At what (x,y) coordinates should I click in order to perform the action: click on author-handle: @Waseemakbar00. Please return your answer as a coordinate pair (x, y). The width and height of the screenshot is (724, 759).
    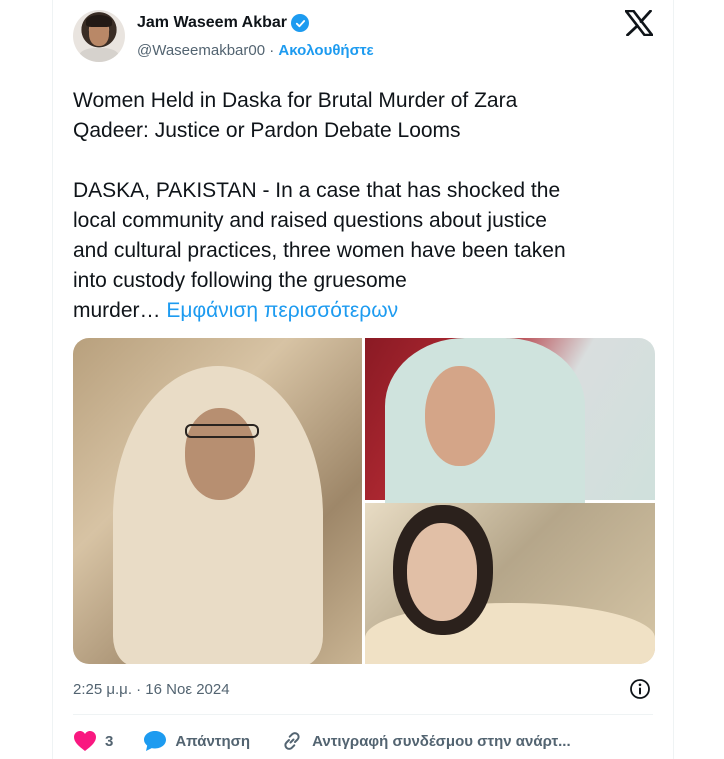
    Looking at the image, I should click on (201, 50).